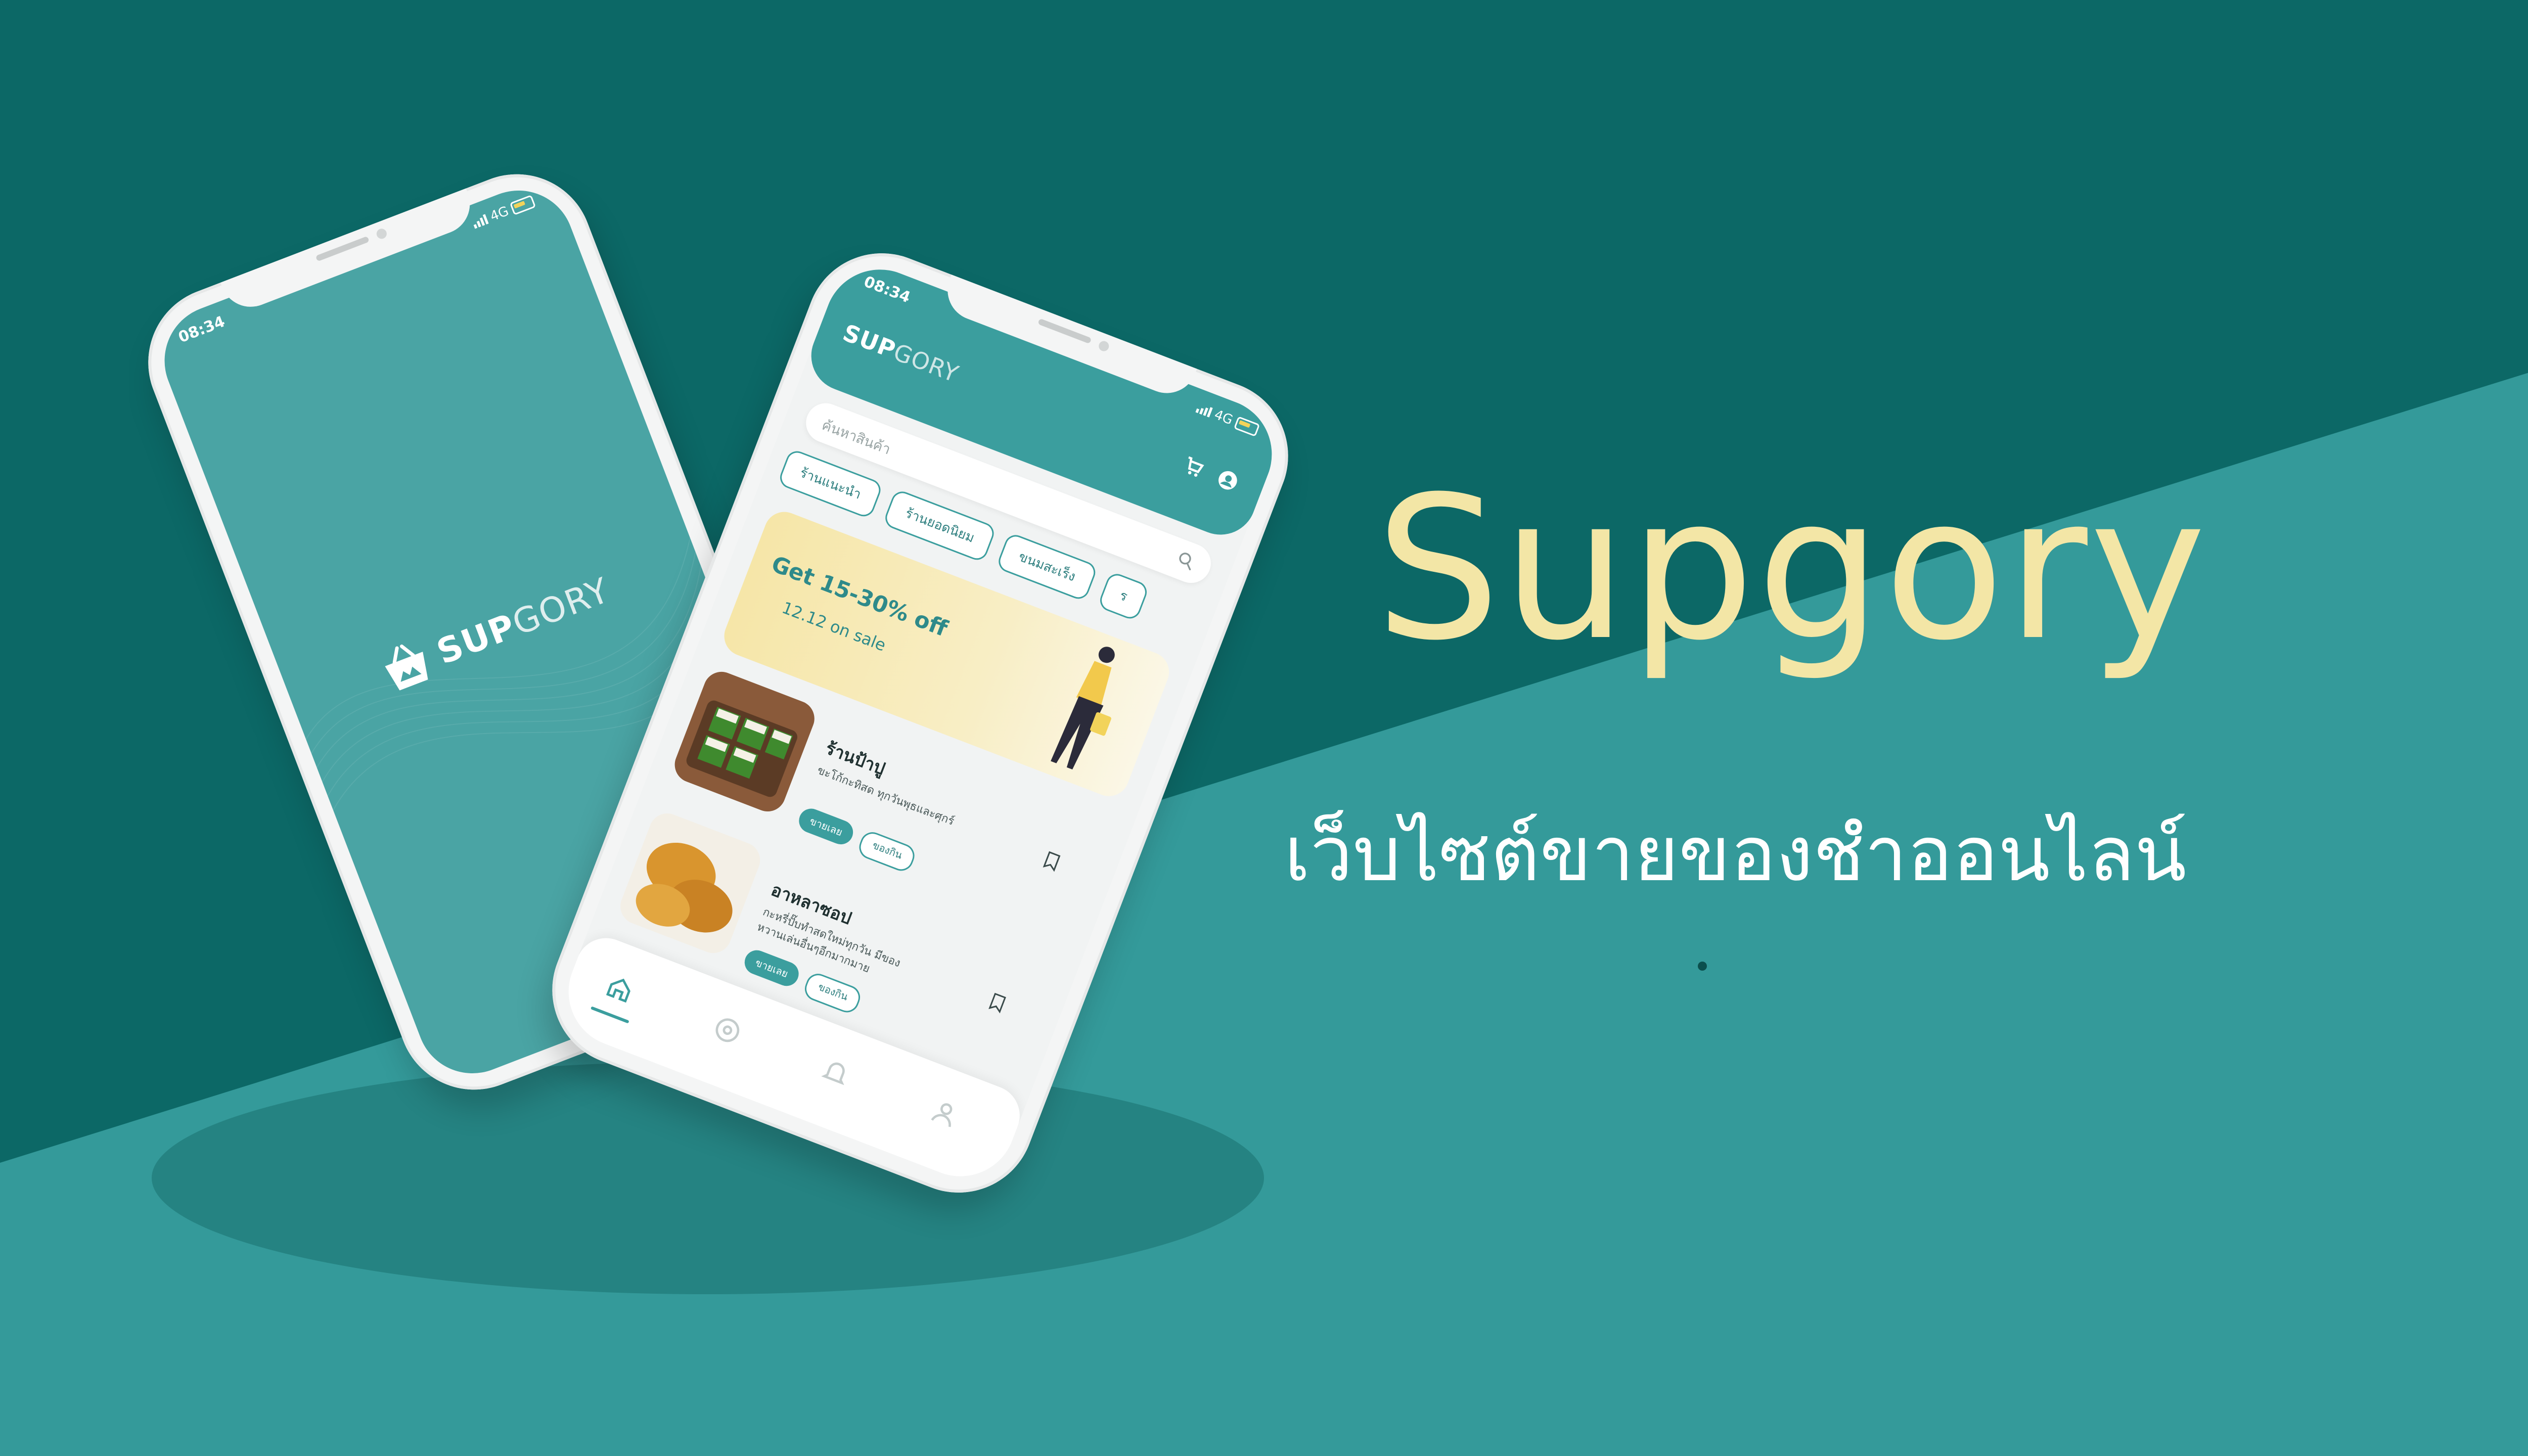 The height and width of the screenshot is (1456, 2528). What do you see at coordinates (1083, 708) in the screenshot?
I see `shopper-illustration` at bounding box center [1083, 708].